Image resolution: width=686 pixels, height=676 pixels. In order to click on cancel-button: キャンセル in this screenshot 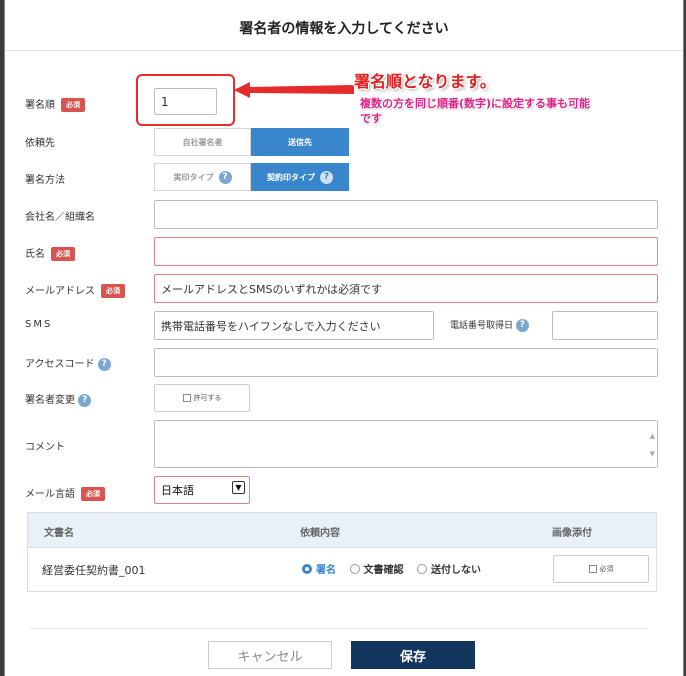, I will do `click(270, 655)`.